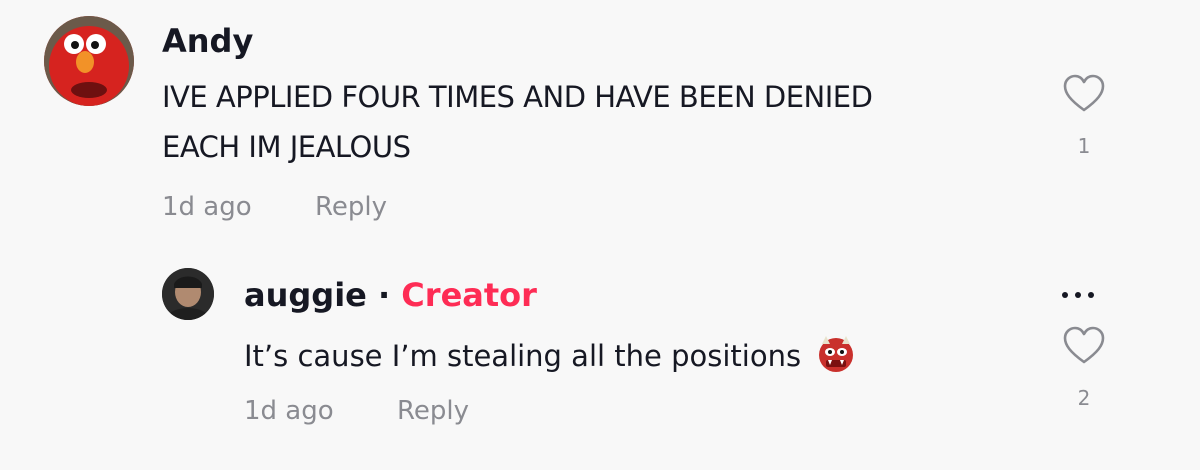 This screenshot has width=1200, height=470. I want to click on reply-username: auggie, so click(305, 295).